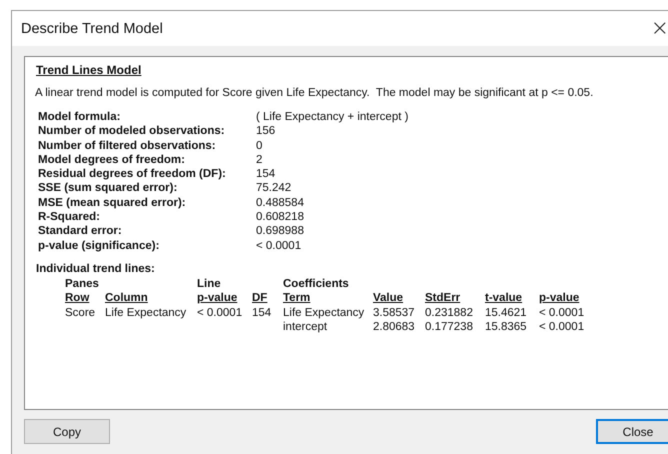 The width and height of the screenshot is (668, 454). Describe the element at coordinates (279, 246) in the screenshot. I see `stat-value: < 0.0001` at that location.